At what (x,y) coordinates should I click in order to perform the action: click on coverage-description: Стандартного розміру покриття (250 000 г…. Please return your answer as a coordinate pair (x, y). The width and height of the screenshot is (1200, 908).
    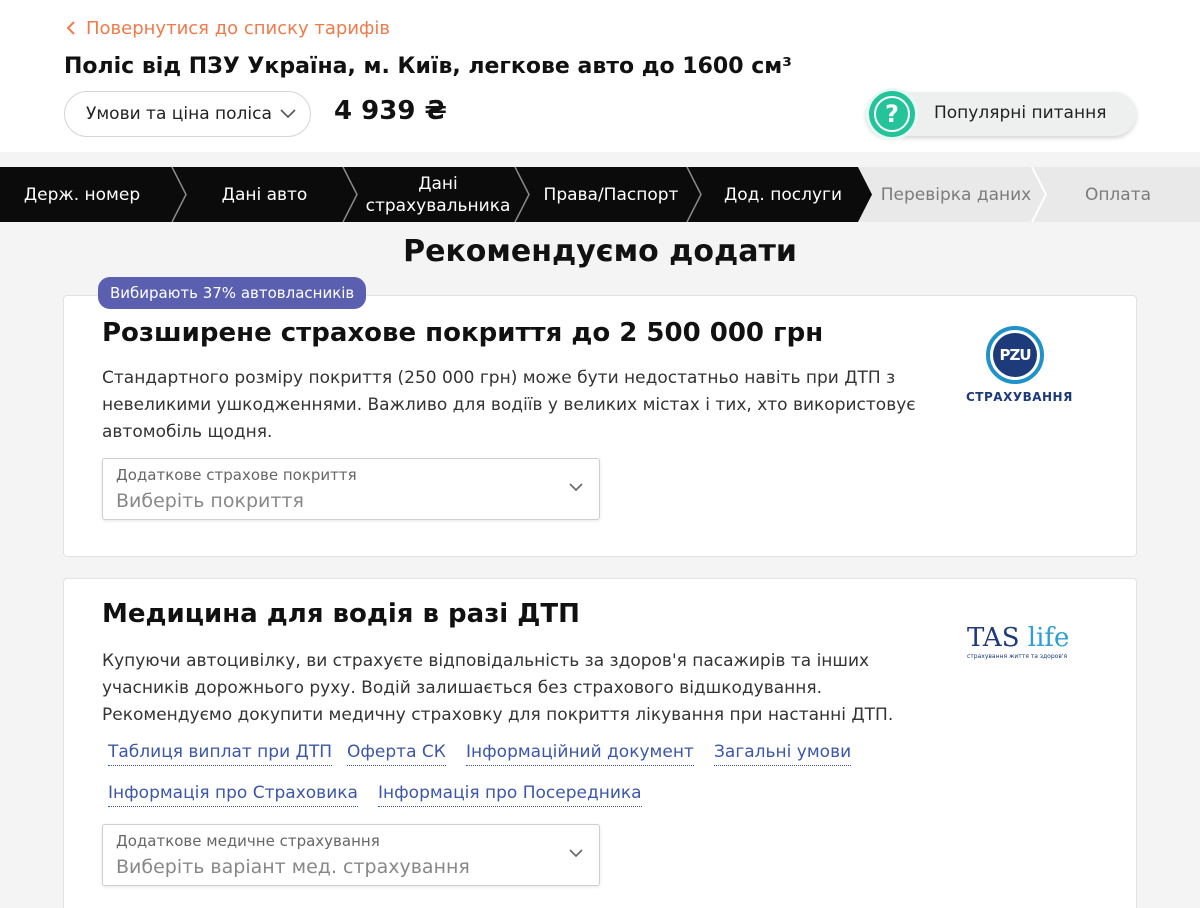
    Looking at the image, I should click on (509, 405).